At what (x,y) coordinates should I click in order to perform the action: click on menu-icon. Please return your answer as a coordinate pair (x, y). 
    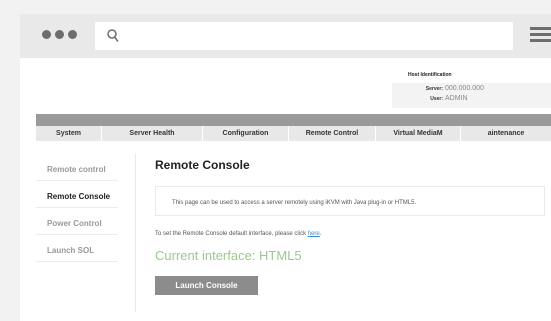
    Looking at the image, I should click on (540, 36).